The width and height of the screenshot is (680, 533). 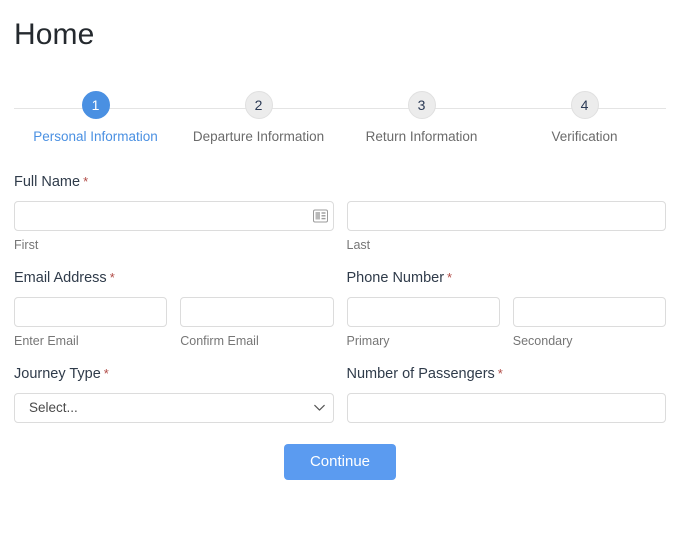 What do you see at coordinates (258, 136) in the screenshot?
I see `step-2-label: Departure Information` at bounding box center [258, 136].